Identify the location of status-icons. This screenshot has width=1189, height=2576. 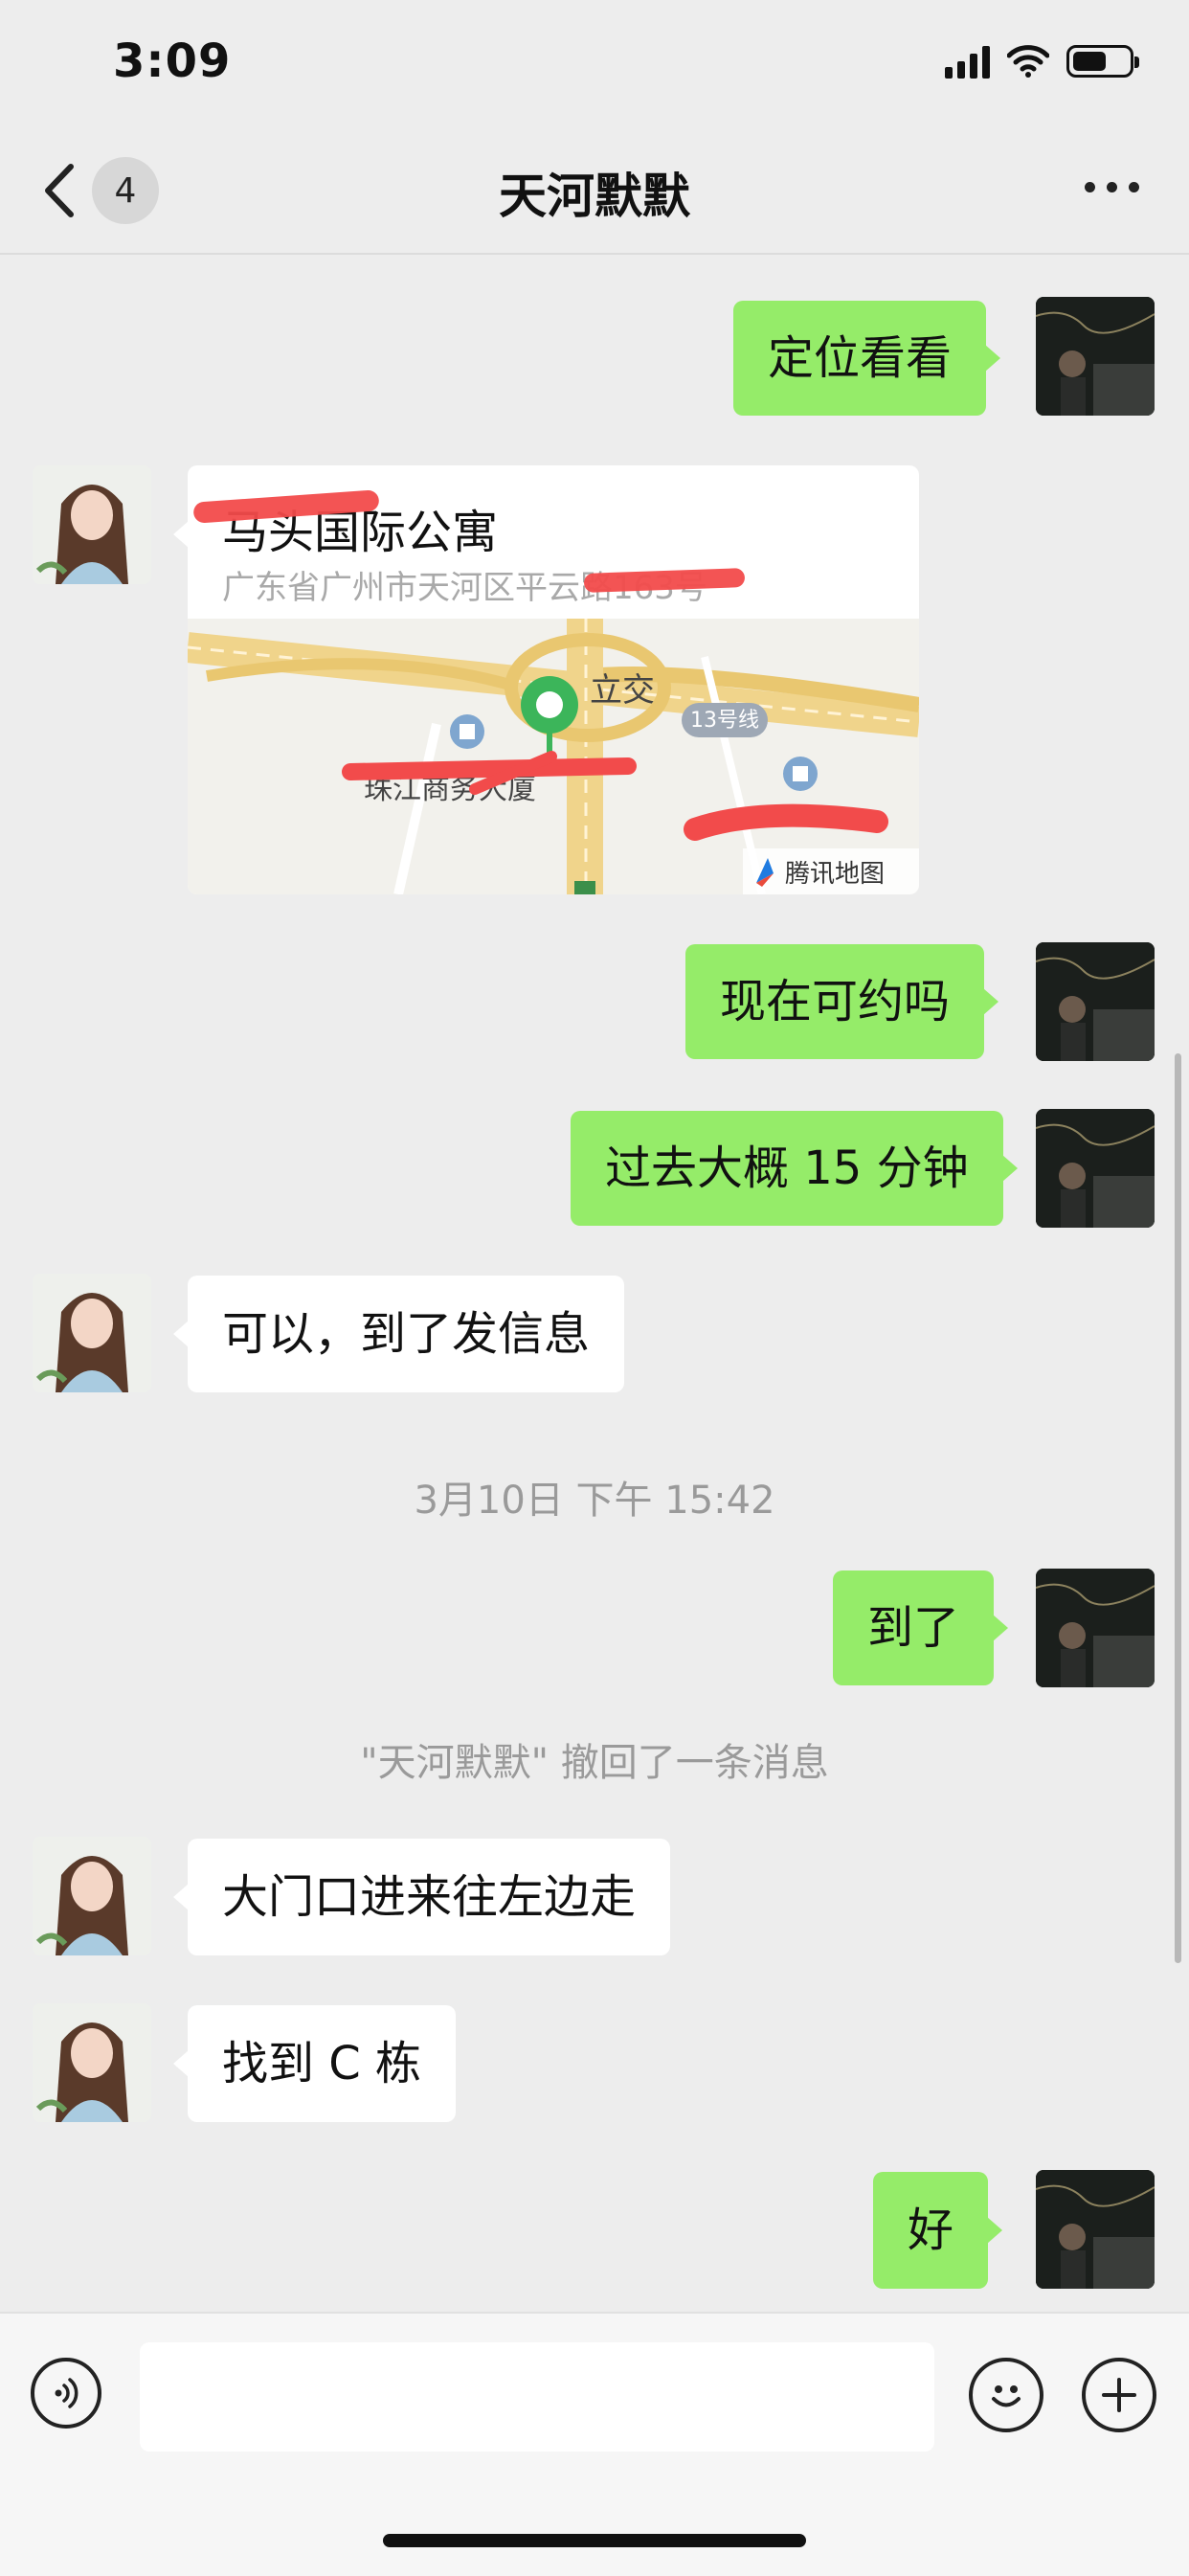
(1042, 61).